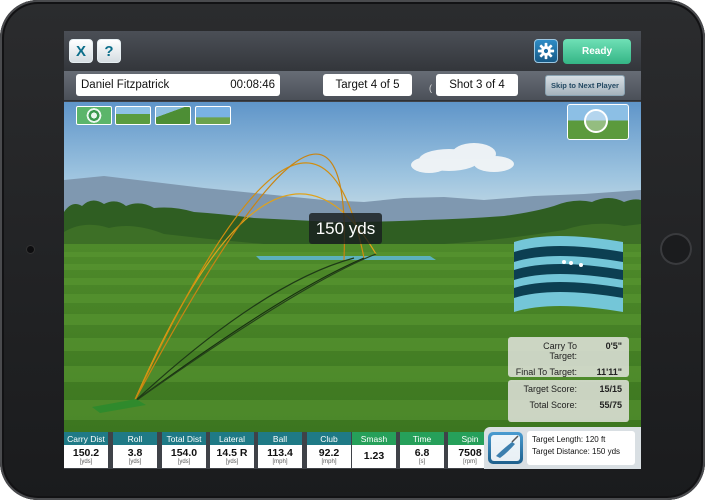 The height and width of the screenshot is (500, 705). What do you see at coordinates (676, 249) in the screenshot?
I see `home-button` at bounding box center [676, 249].